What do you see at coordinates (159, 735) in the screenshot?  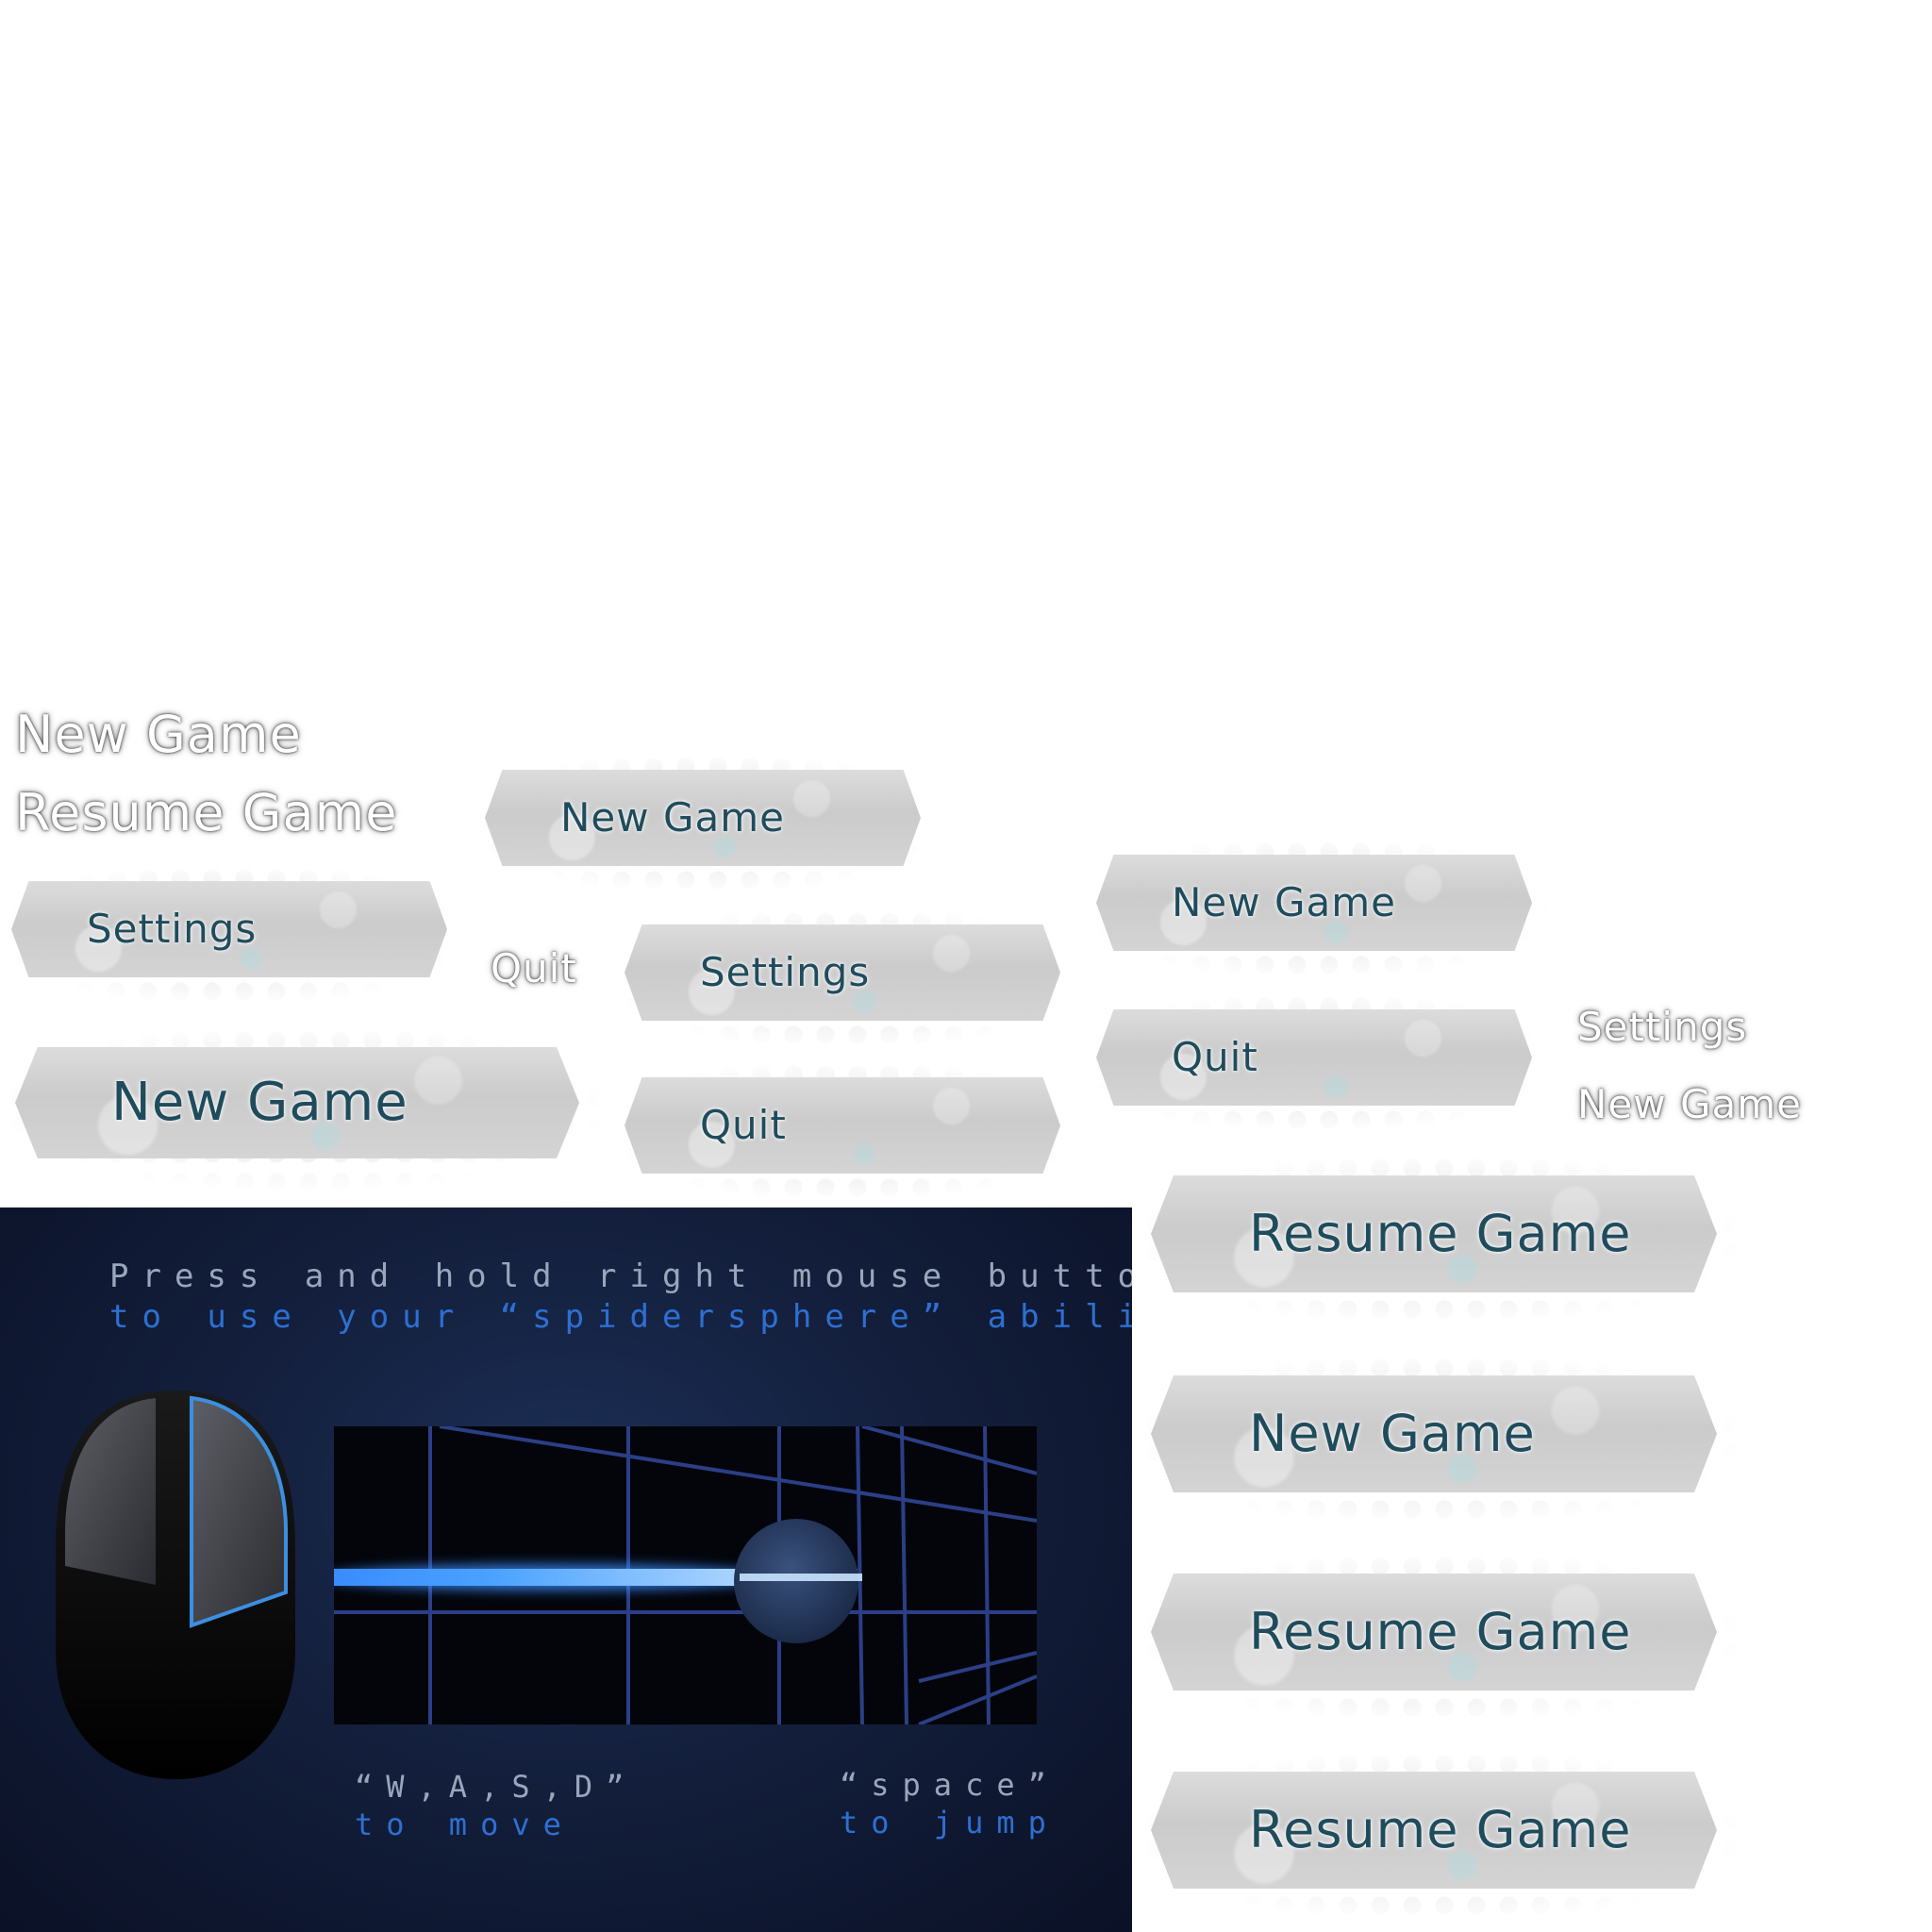 I see `new-game-label-plain: New Game` at bounding box center [159, 735].